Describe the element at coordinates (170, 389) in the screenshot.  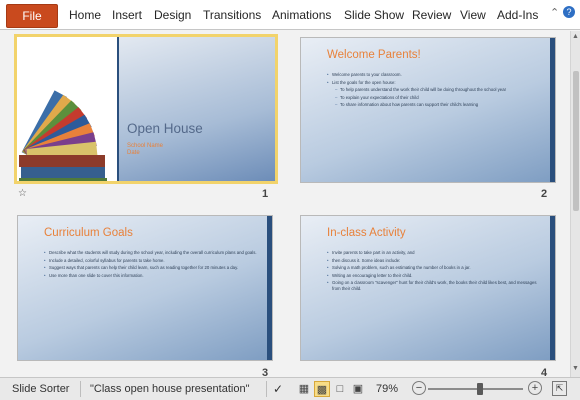
I see `file-title-label: "Class open house presentation"` at that location.